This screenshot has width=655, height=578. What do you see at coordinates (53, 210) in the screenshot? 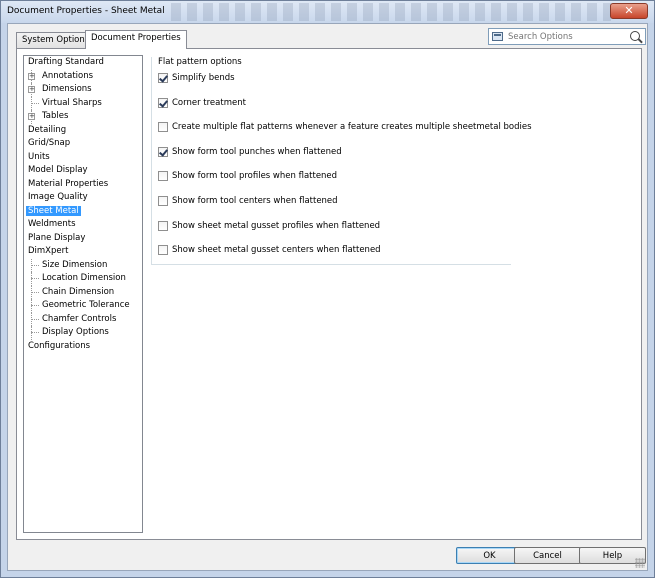
I see `tree-item-label: Sheet Metal` at bounding box center [53, 210].